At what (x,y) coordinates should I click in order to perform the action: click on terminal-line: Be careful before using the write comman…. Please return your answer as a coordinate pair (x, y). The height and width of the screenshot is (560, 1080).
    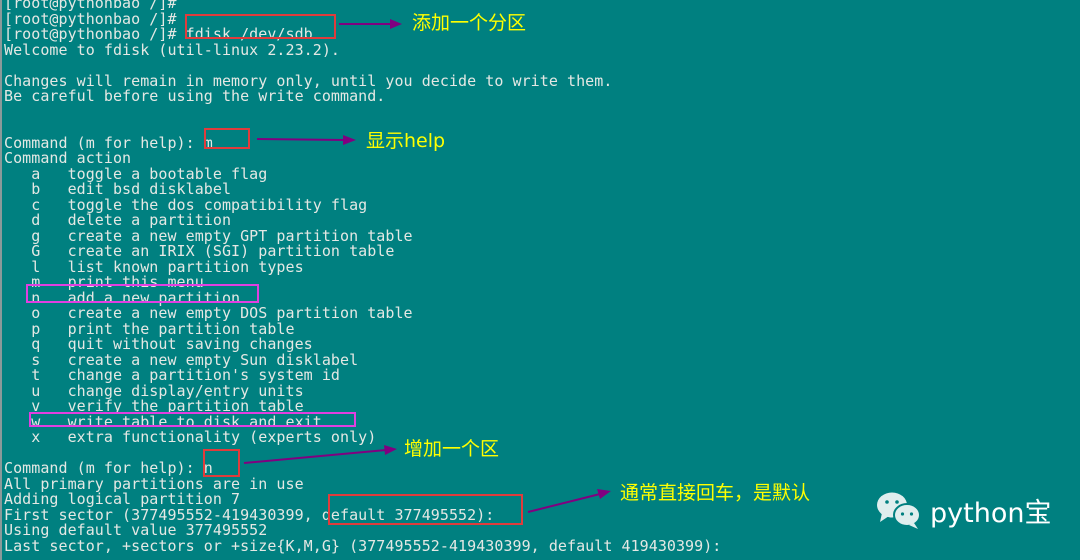
    Looking at the image, I should click on (195, 96).